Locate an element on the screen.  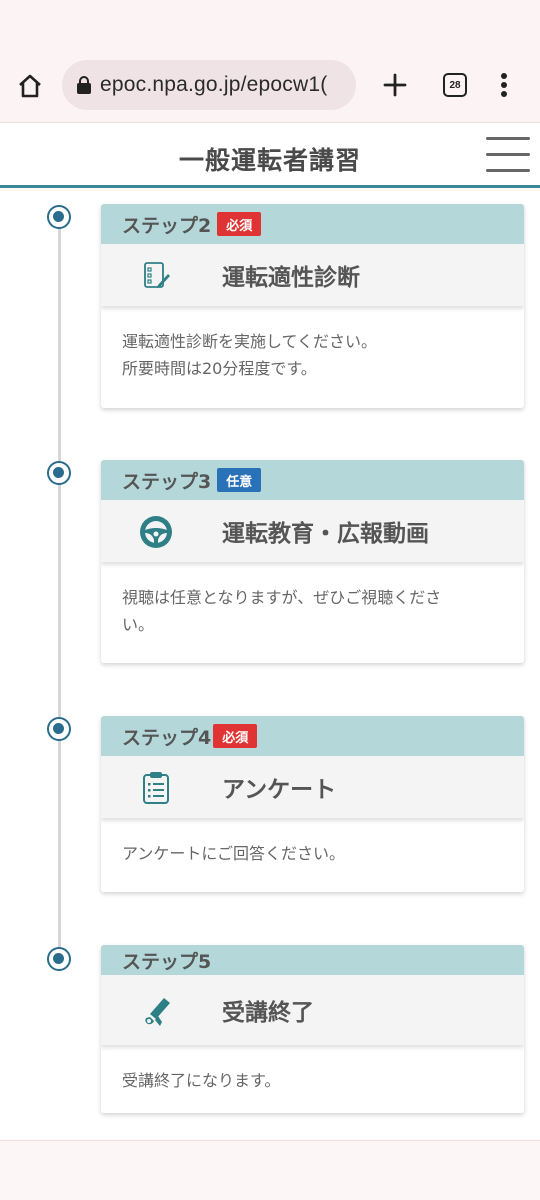
lock-icon is located at coordinates (84, 85).